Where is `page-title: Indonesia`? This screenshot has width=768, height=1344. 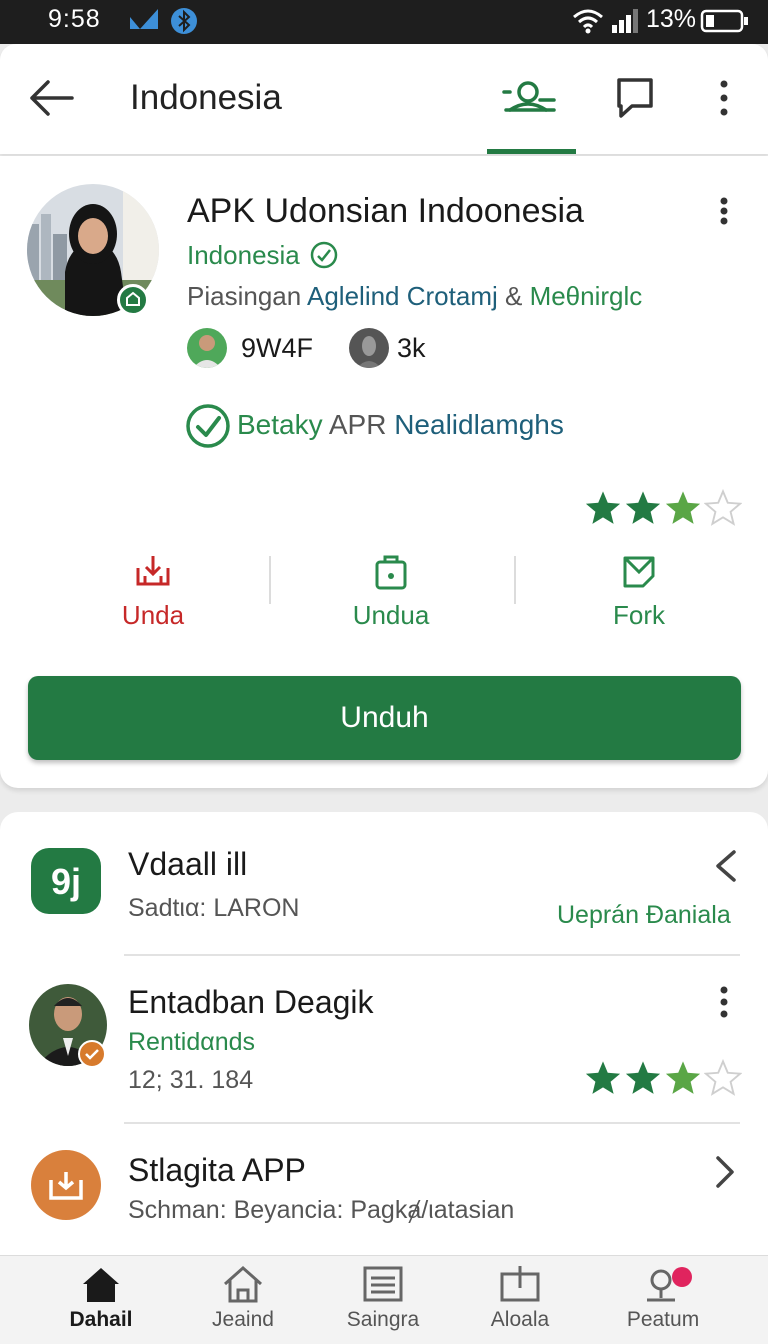
page-title: Indonesia is located at coordinates (206, 97).